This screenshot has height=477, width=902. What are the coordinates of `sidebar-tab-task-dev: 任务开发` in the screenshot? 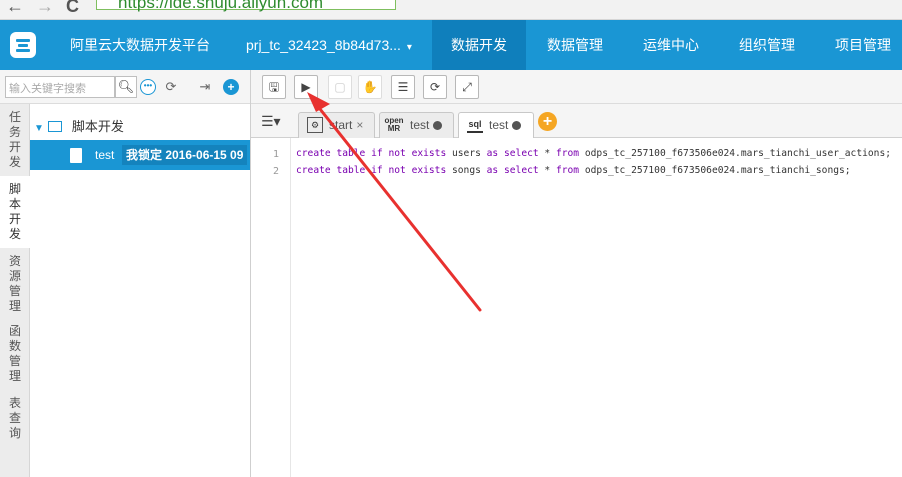 It's located at (15, 140).